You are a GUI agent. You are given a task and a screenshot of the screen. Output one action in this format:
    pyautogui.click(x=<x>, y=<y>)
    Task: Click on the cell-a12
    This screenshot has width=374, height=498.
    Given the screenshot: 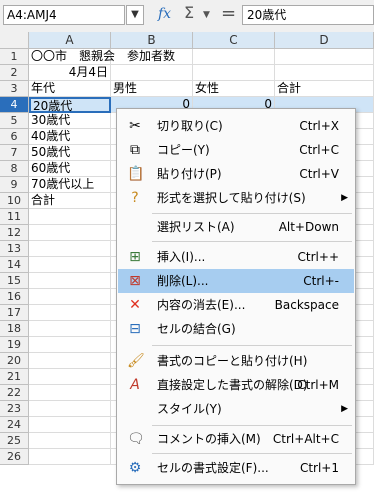 What is the action you would take?
    pyautogui.click(x=70, y=233)
    